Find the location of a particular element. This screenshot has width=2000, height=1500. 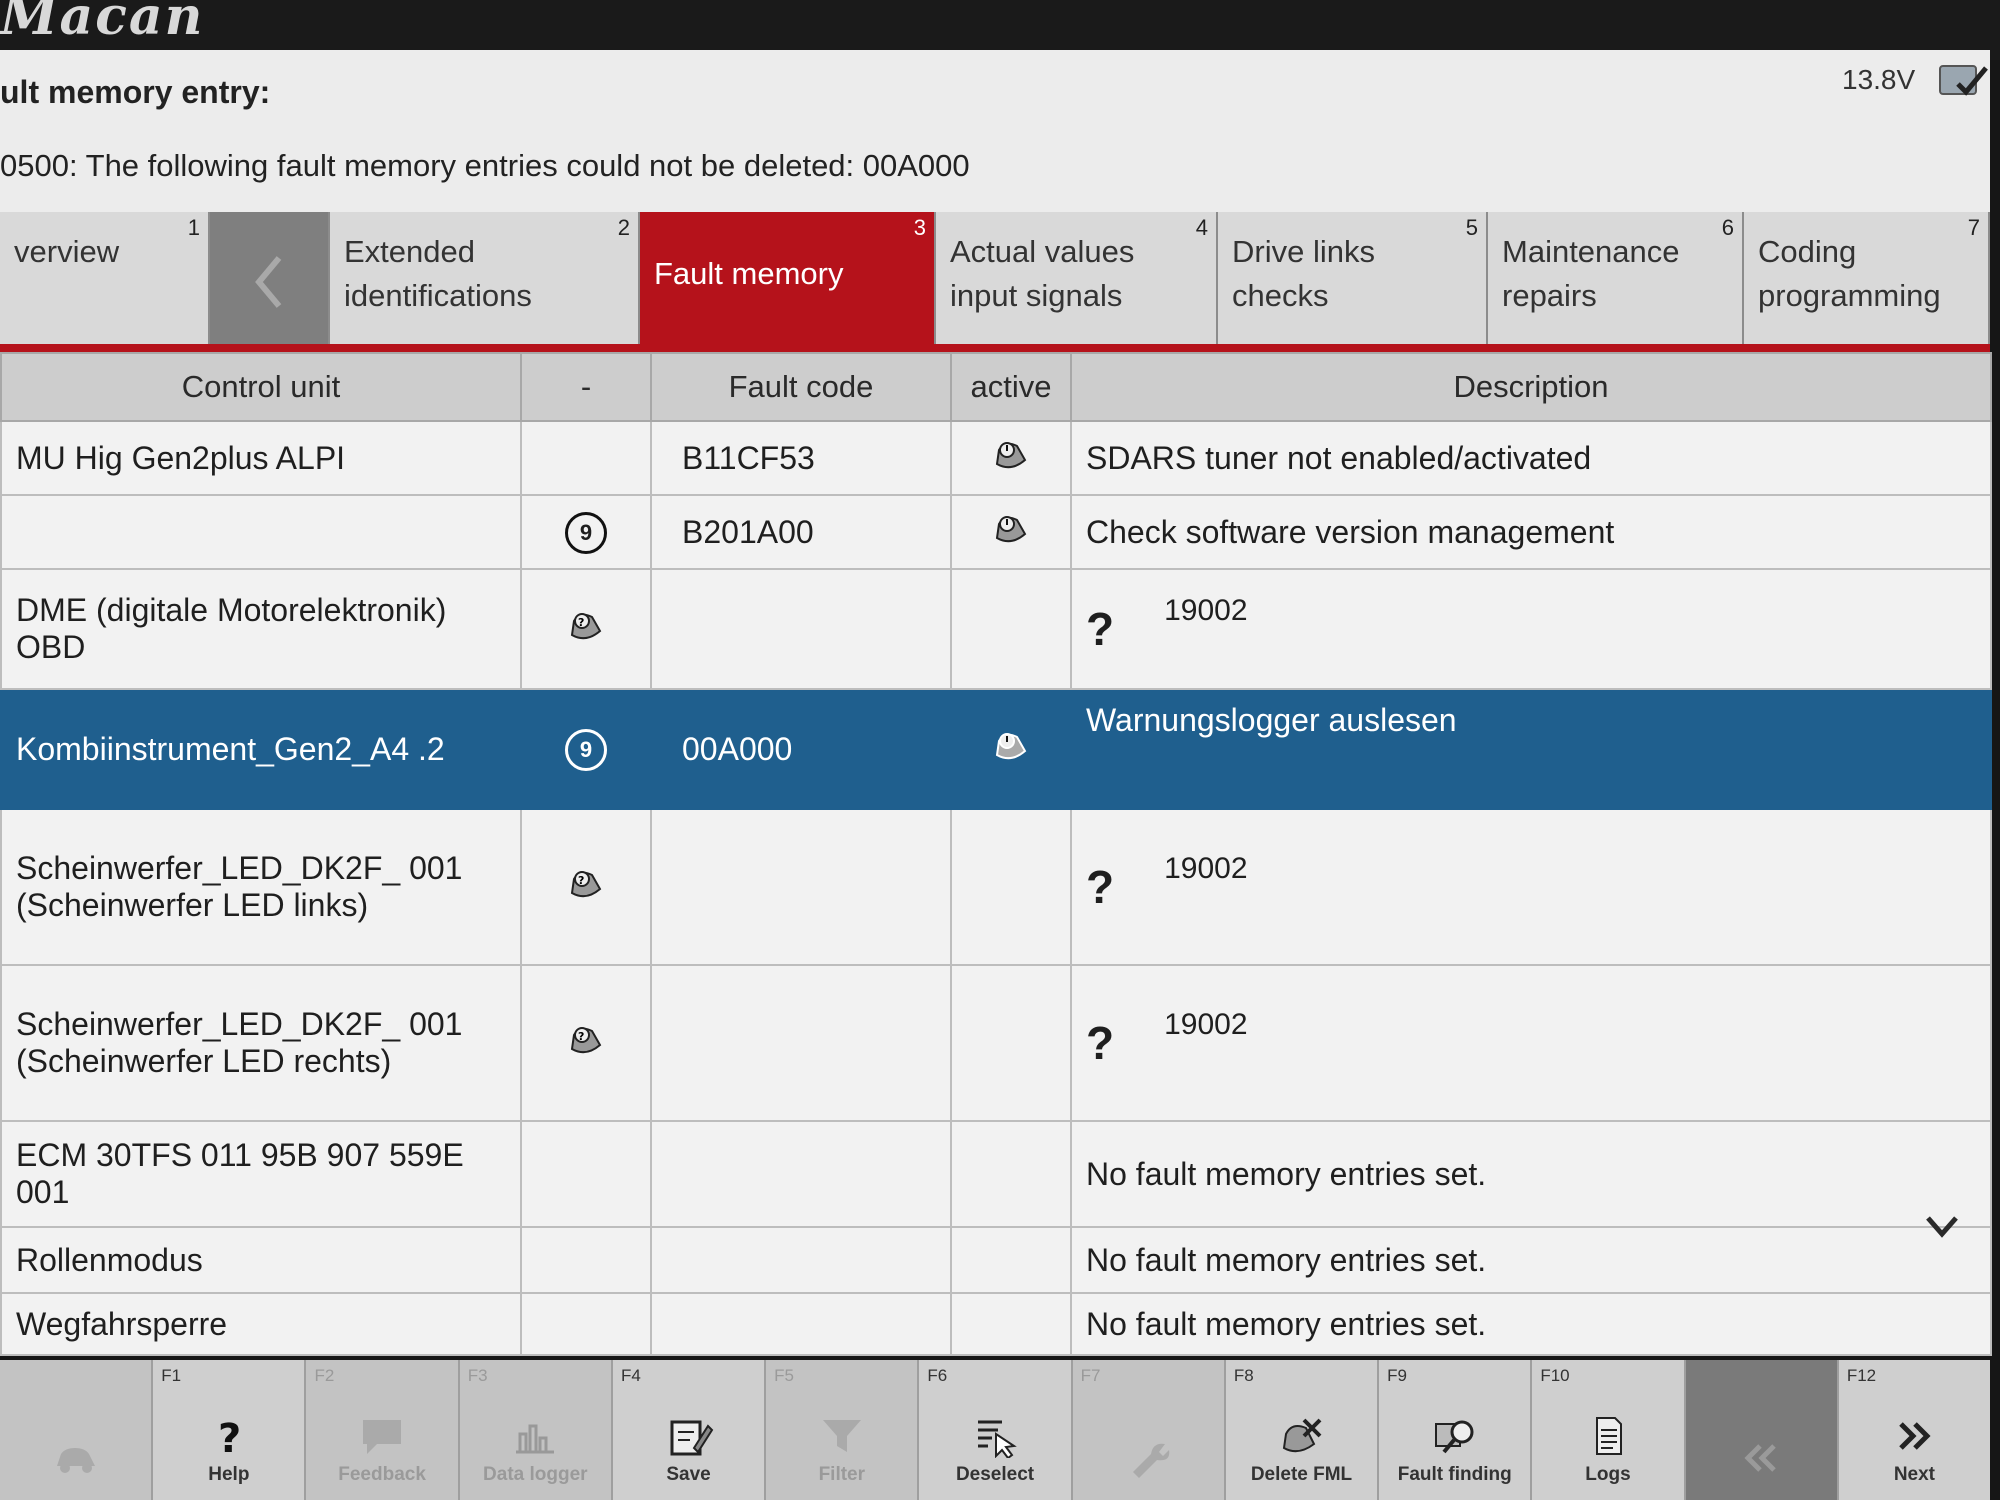

control-unit-cell: Kombiinstrument_Gen2_A4 .2 is located at coordinates (261, 749).